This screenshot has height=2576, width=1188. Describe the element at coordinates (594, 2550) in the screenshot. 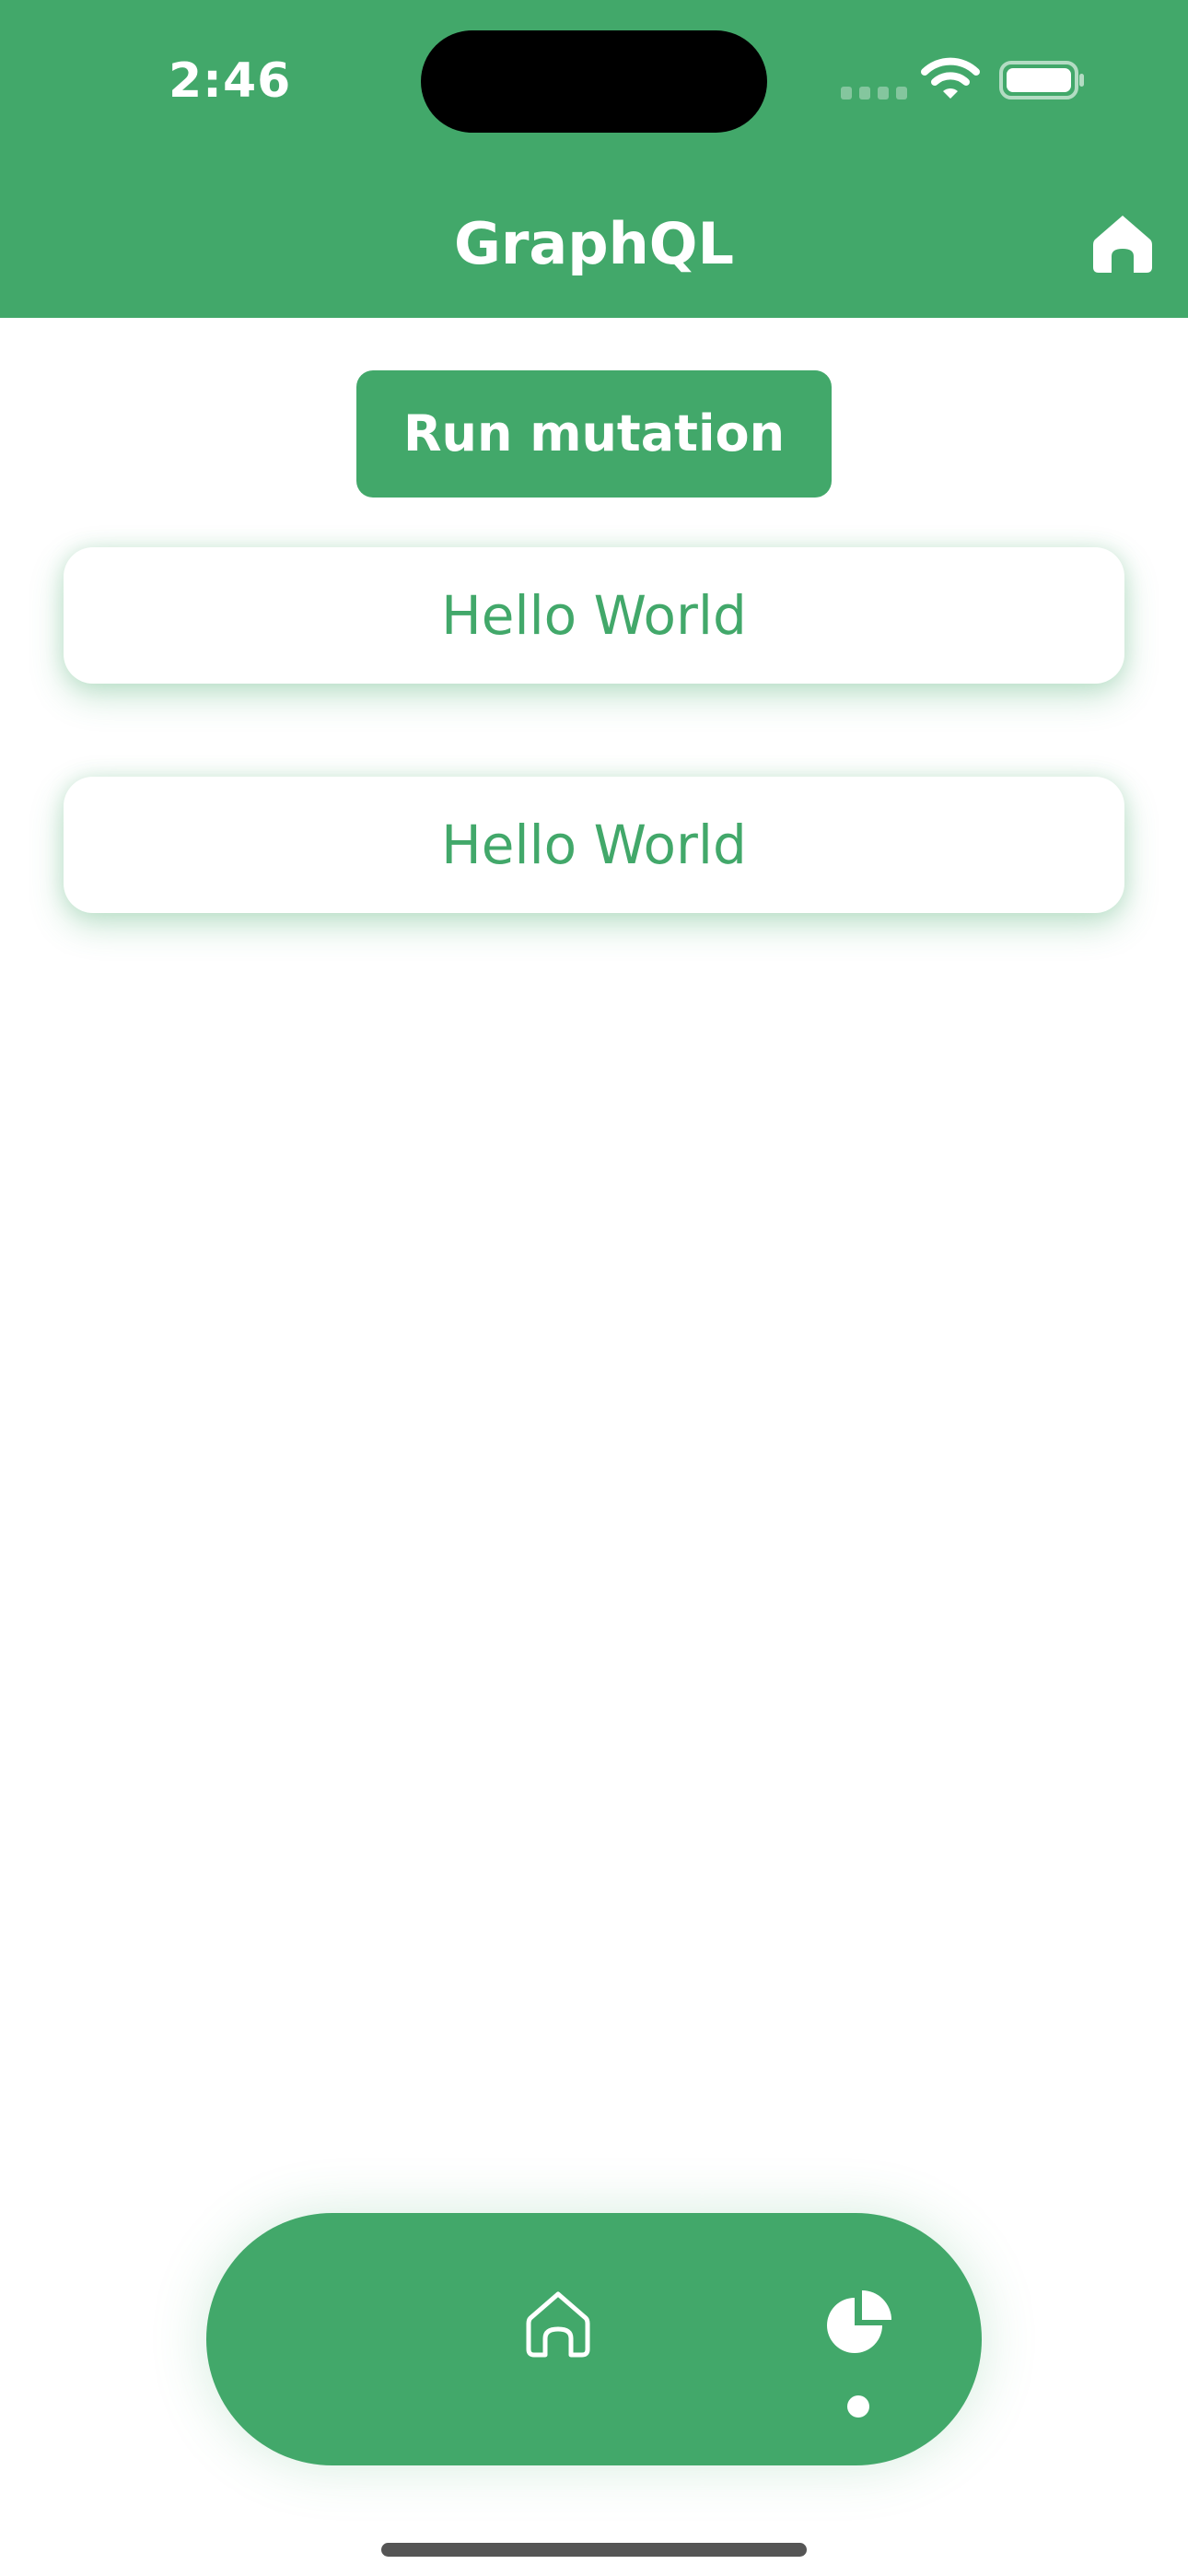

I see `home-indicator` at that location.